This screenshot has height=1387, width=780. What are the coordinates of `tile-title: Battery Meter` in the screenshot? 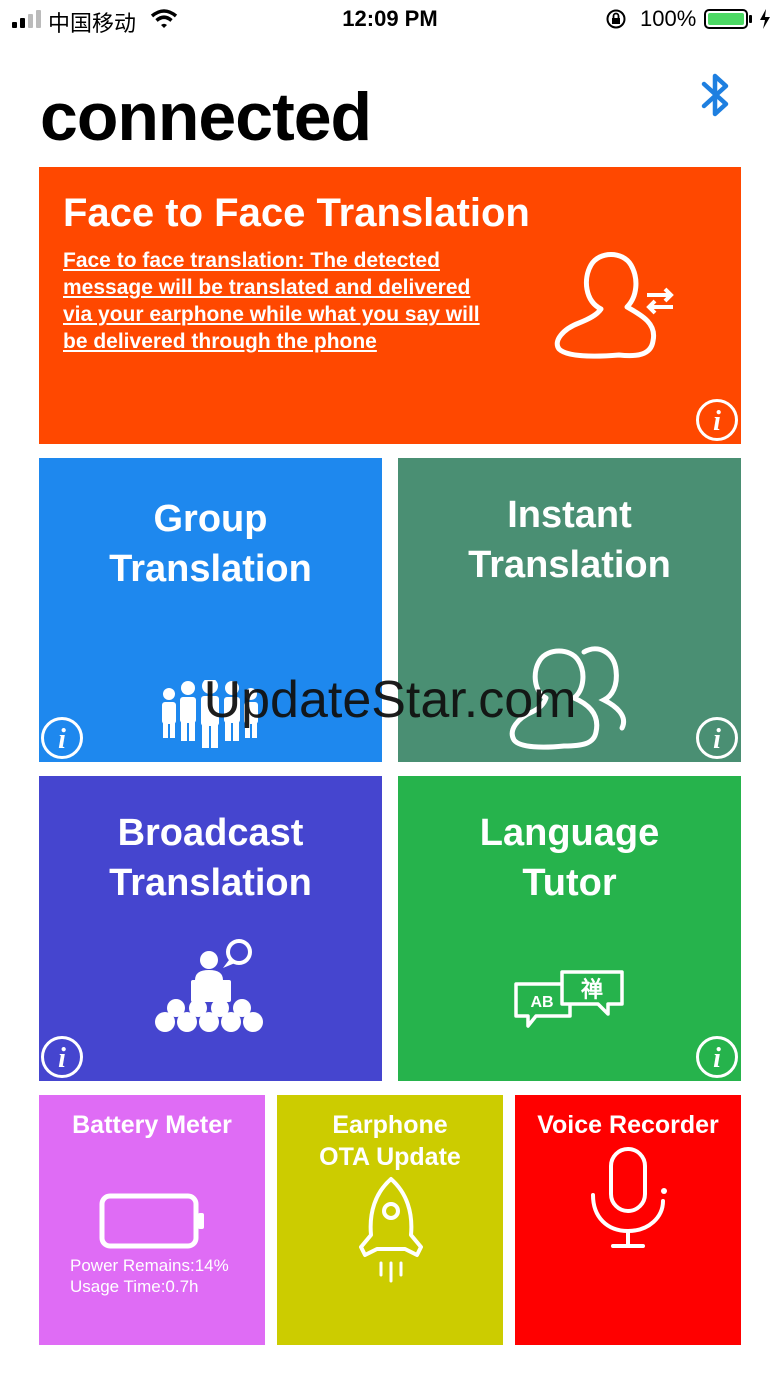 It's located at (152, 1125).